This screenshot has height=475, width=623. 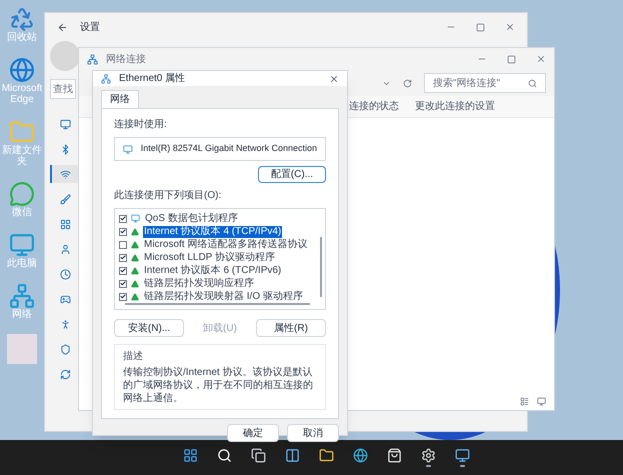 What do you see at coordinates (223, 296) in the screenshot?
I see `list-item: 链路层拓扑发现映射器 I/O 驱动程序` at bounding box center [223, 296].